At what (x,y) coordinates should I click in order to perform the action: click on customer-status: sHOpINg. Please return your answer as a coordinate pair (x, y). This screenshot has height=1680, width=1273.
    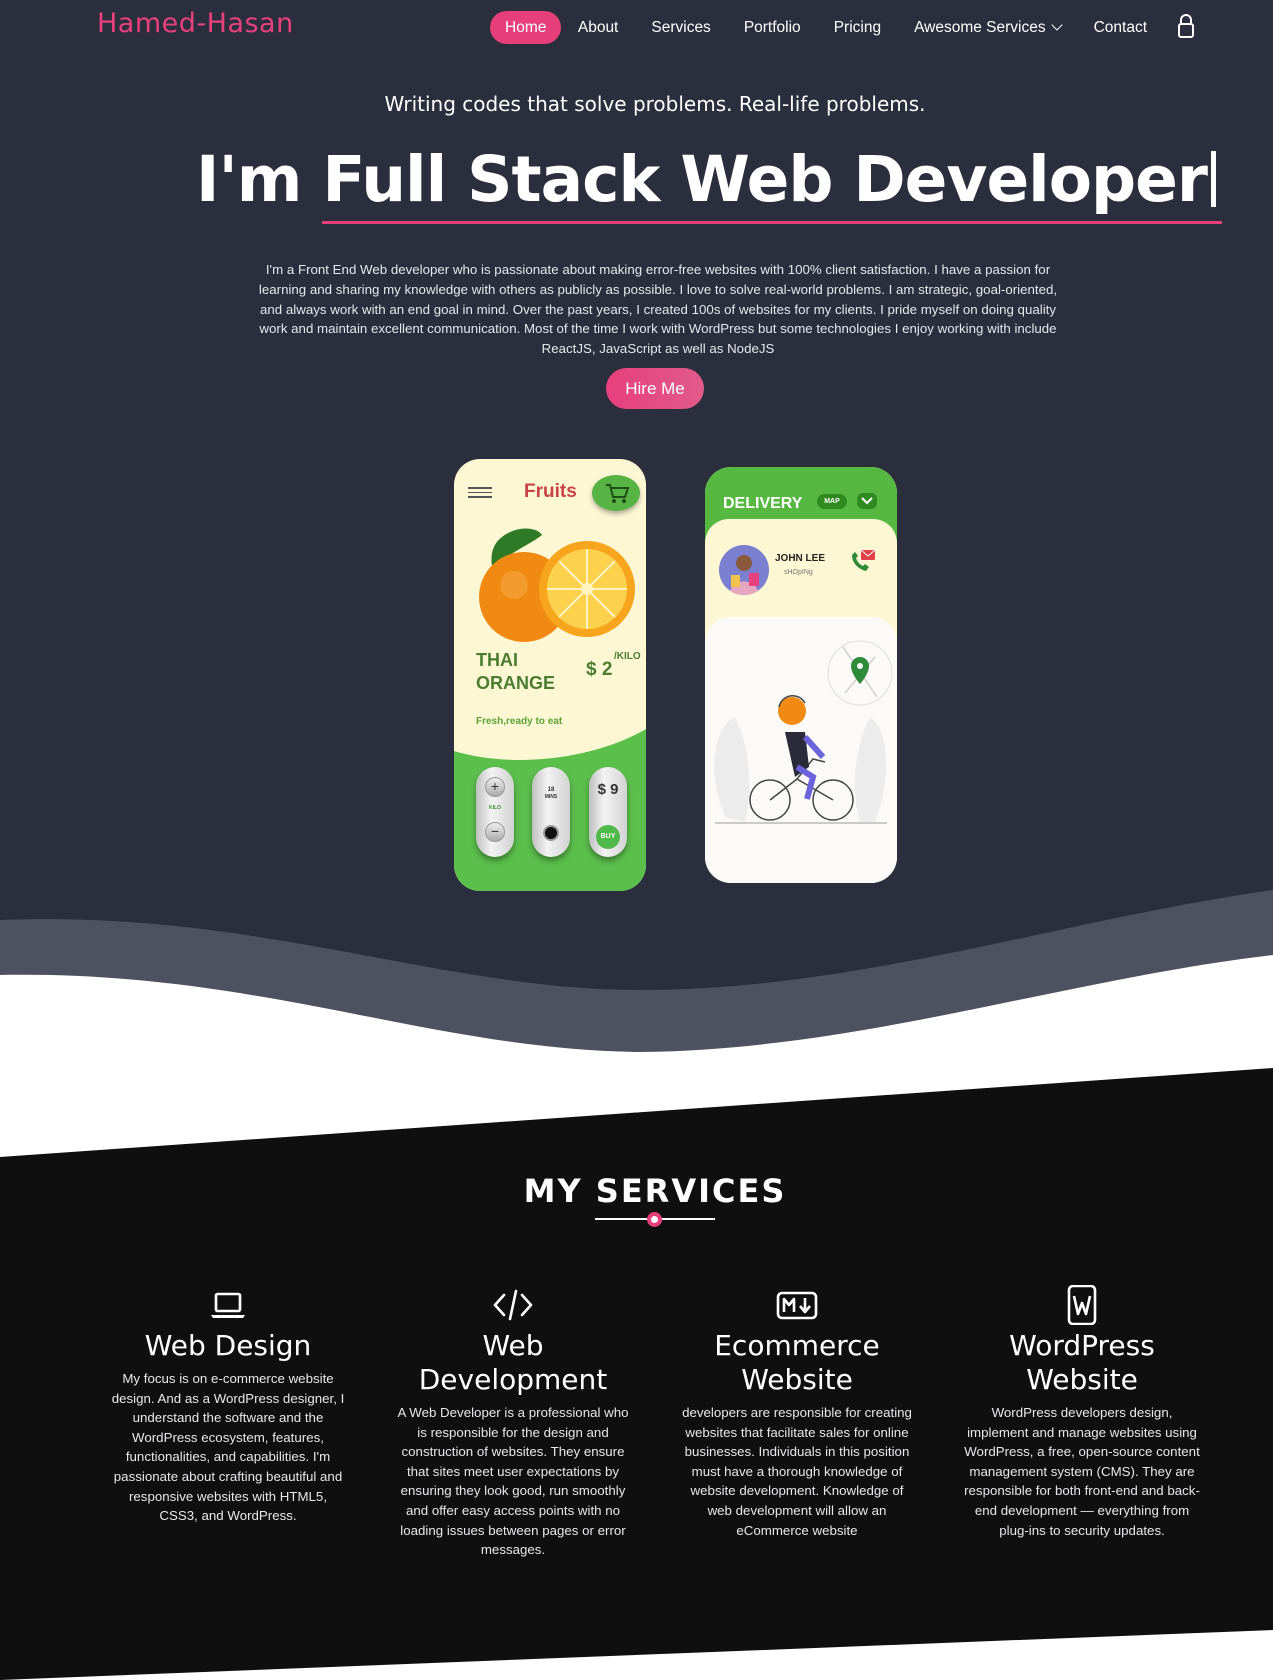
    Looking at the image, I should click on (798, 572).